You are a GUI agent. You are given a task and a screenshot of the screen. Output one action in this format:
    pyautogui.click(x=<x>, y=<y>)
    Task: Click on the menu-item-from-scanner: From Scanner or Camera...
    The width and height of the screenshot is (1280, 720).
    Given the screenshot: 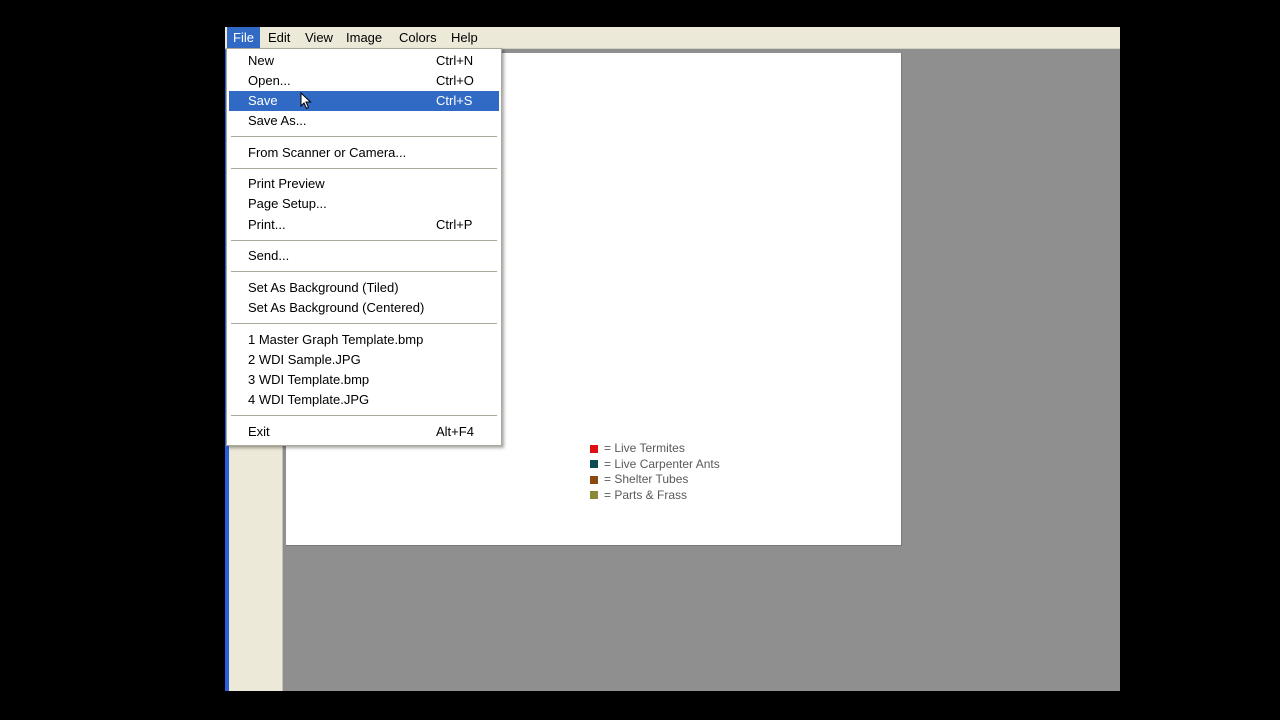 What is the action you would take?
    pyautogui.click(x=364, y=153)
    